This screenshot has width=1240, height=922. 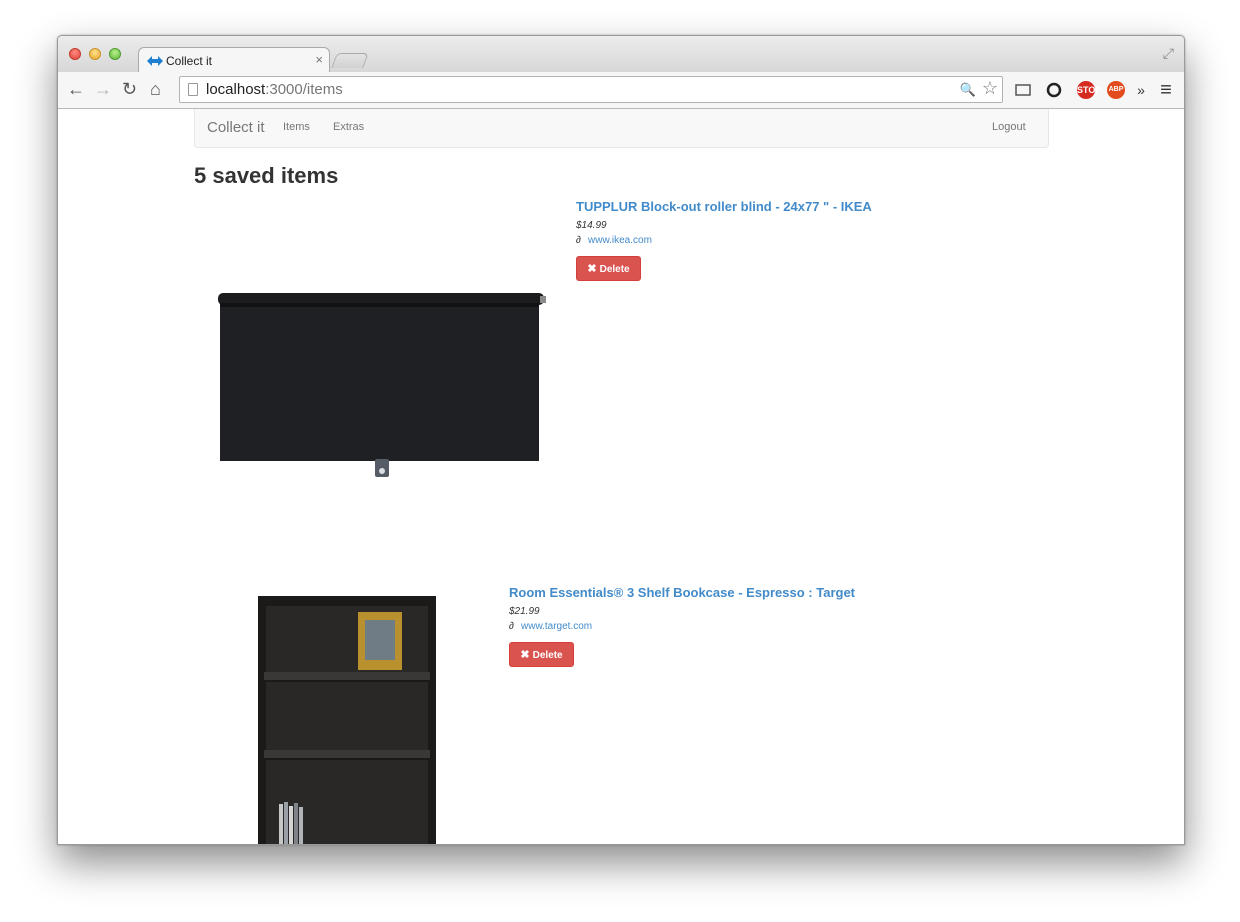 I want to click on item-domain-link: ∂ www.target.com, so click(x=550, y=626).